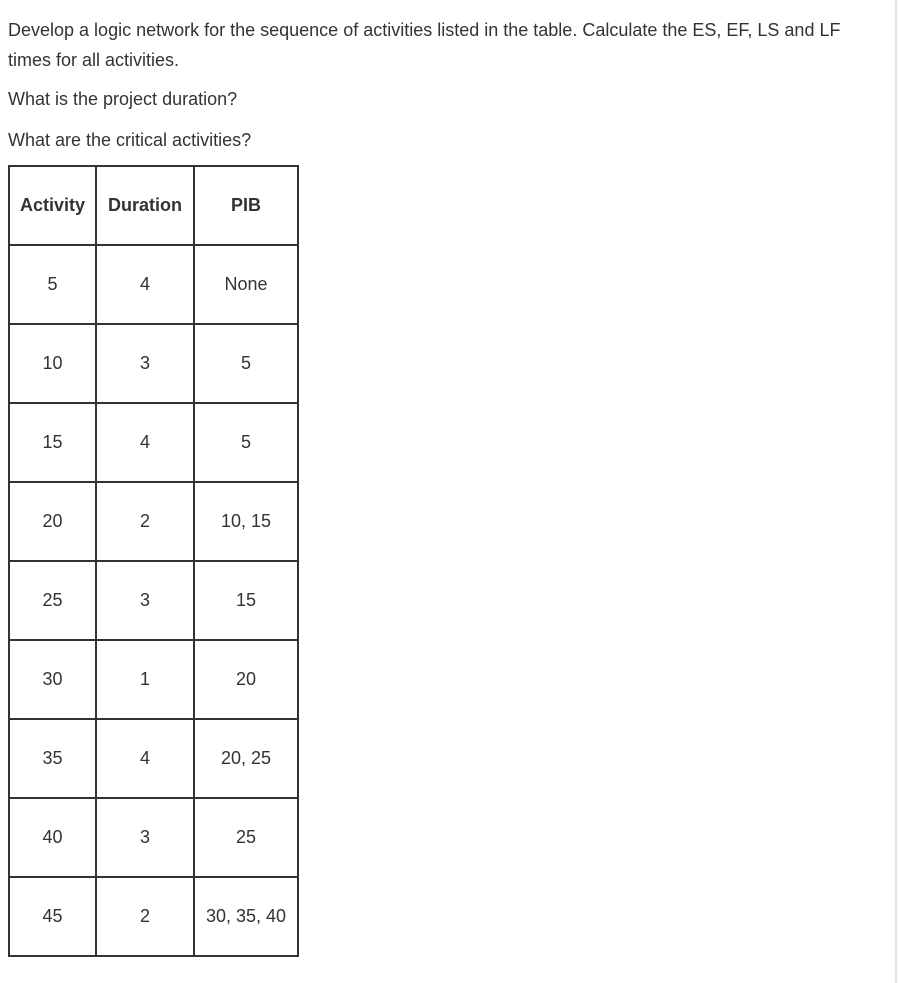 The height and width of the screenshot is (983, 898). I want to click on table-row: 15 4 5, so click(153, 442).